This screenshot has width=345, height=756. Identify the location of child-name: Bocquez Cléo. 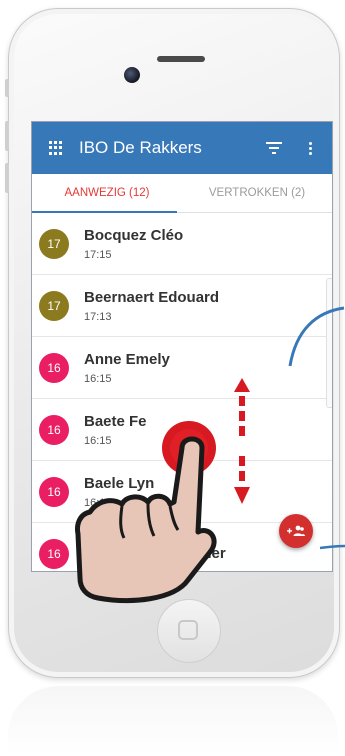
(134, 235).